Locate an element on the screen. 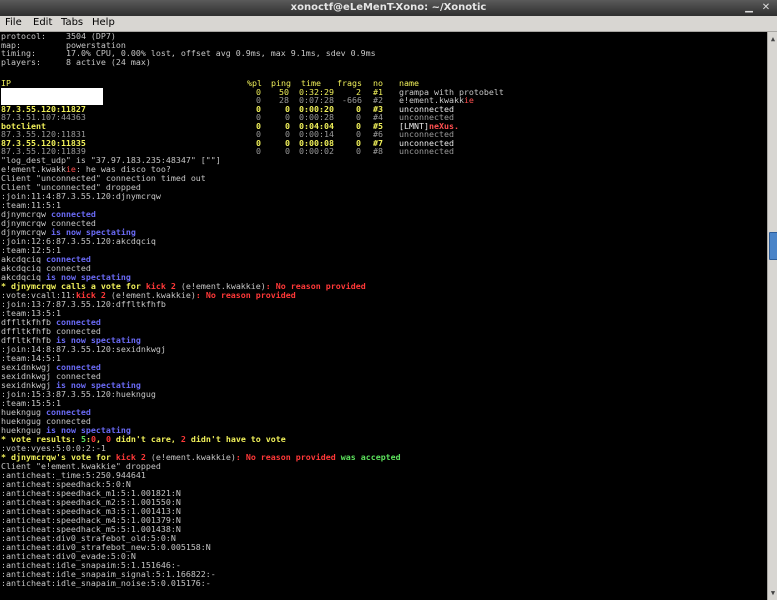 This screenshot has width=777, height=600. status-players: players: 8 active (24 max) is located at coordinates (76, 61).